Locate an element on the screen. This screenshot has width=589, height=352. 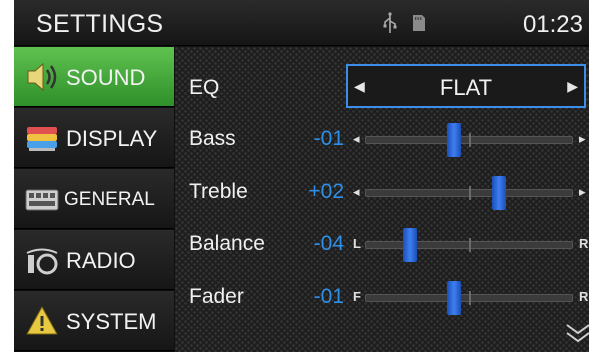
slider-knob-balance is located at coordinates (409, 245).